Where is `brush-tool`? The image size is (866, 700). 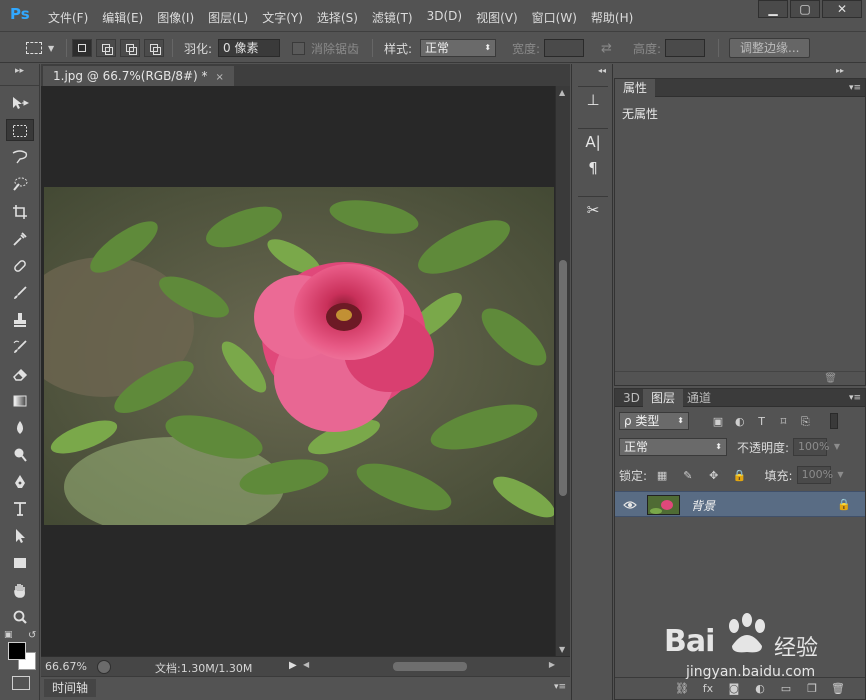
brush-tool is located at coordinates (20, 292).